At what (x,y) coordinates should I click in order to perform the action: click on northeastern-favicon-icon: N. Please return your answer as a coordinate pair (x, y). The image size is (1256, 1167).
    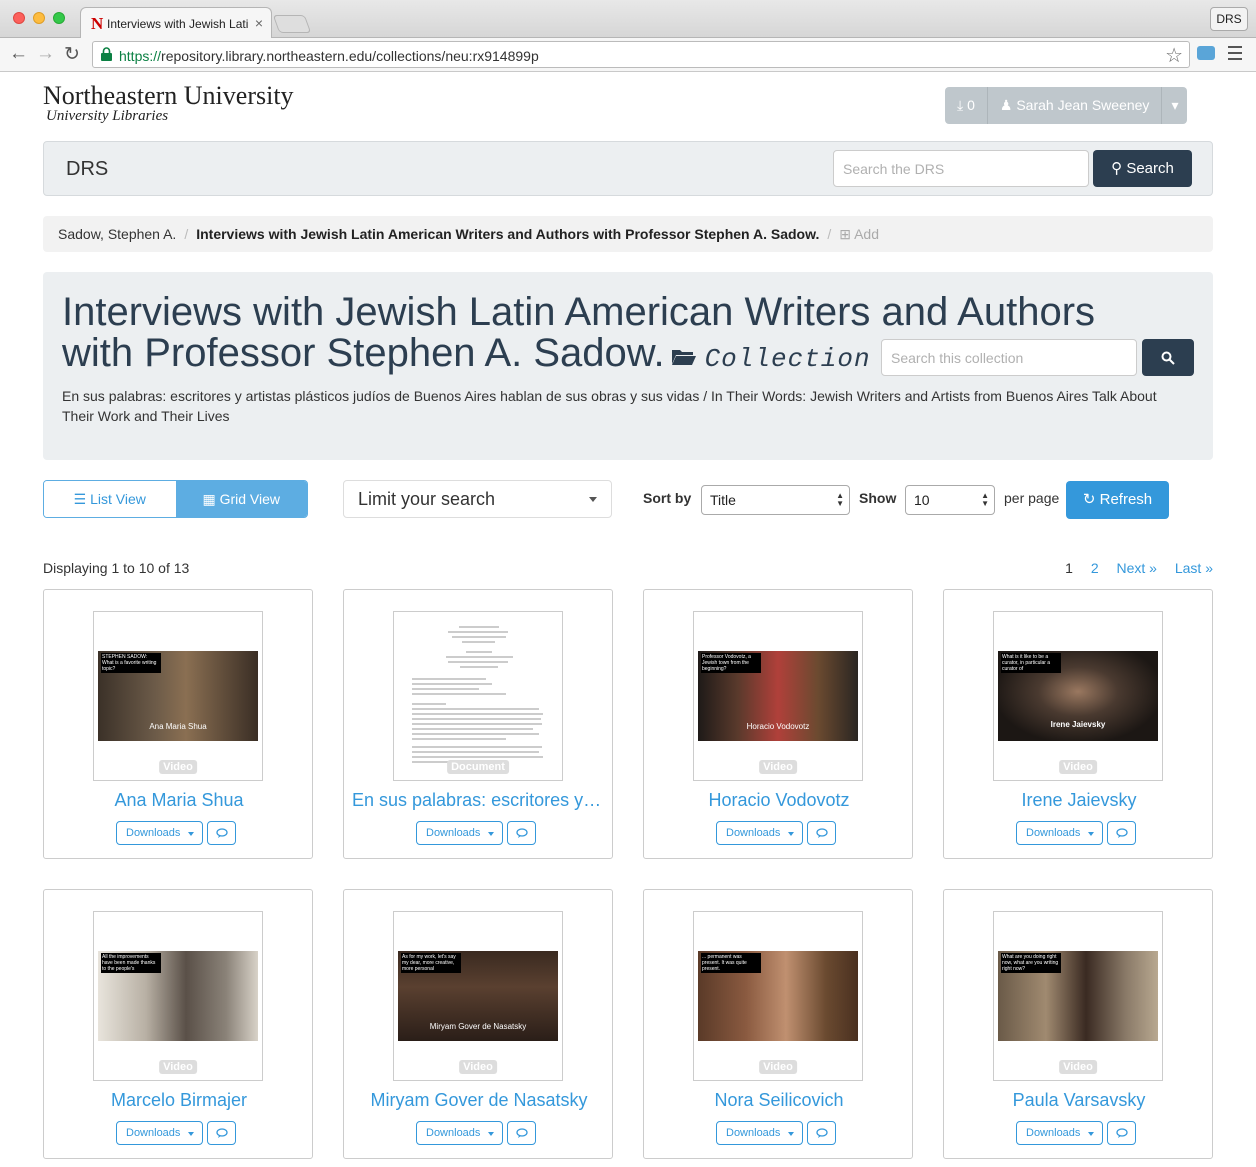
    Looking at the image, I should click on (97, 23).